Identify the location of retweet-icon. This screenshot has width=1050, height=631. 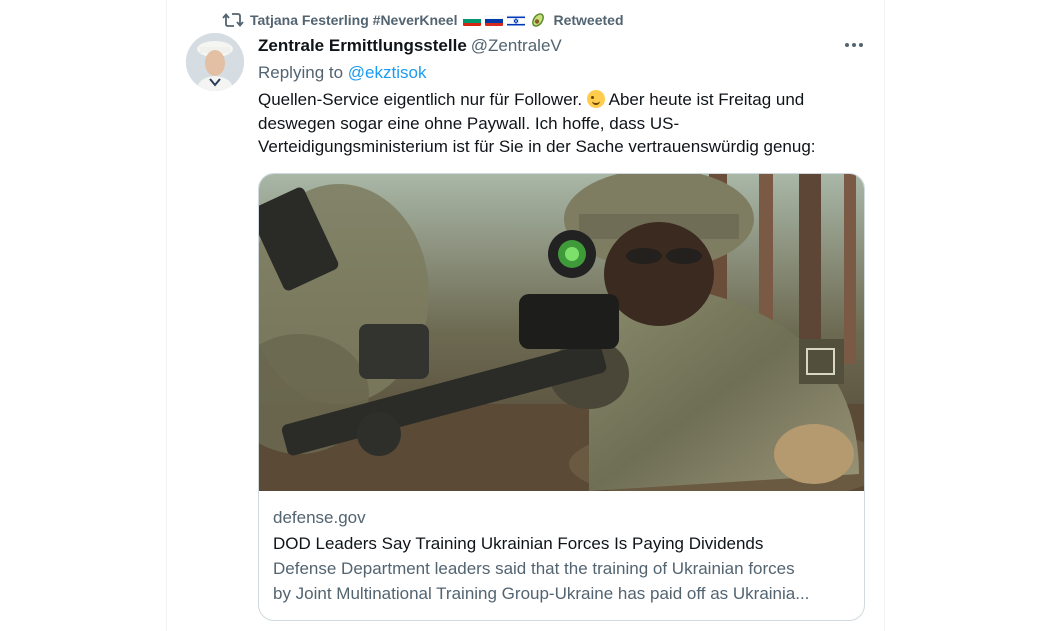
(233, 20).